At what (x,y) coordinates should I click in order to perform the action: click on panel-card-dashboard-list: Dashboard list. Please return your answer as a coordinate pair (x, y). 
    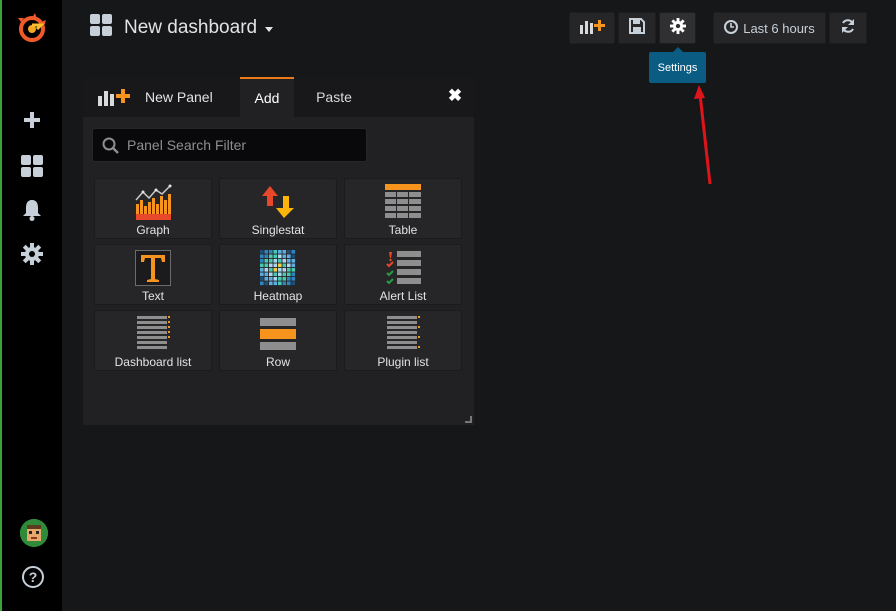
    Looking at the image, I should click on (153, 340).